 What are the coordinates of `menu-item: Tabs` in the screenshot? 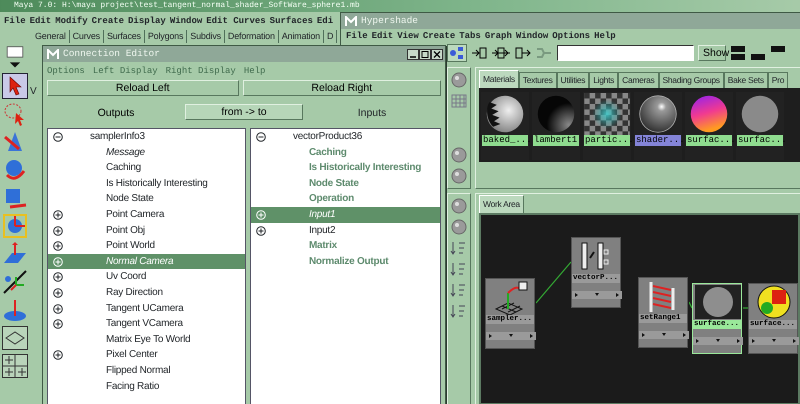 It's located at (470, 36).